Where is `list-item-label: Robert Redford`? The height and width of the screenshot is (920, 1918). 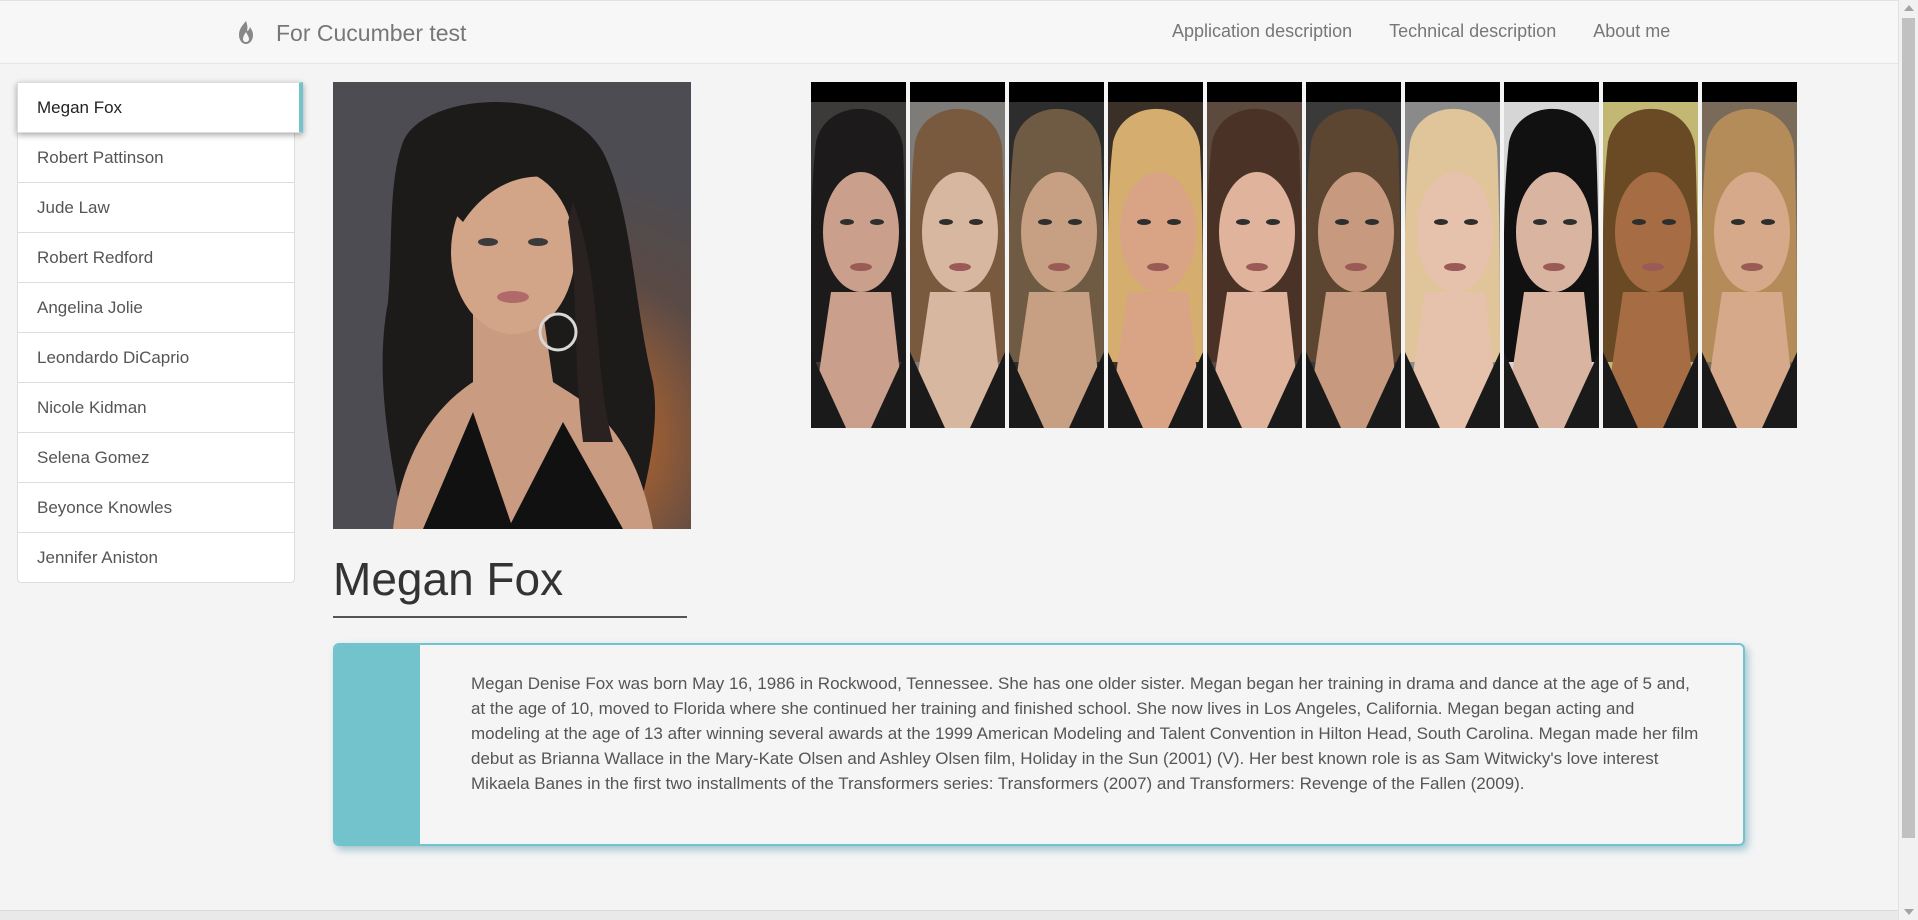 list-item-label: Robert Redford is located at coordinates (95, 257).